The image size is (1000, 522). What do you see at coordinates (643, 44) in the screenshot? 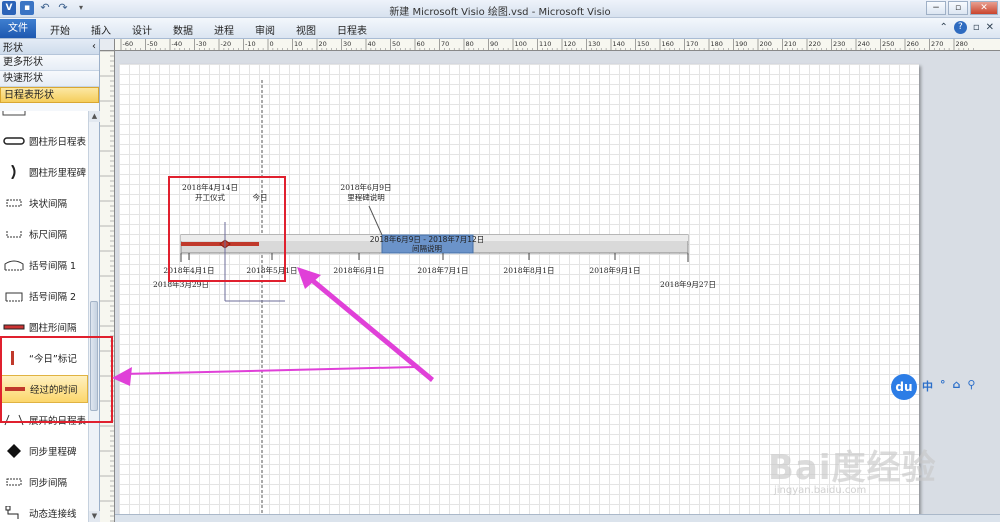
I see `ruler-label: 150` at bounding box center [643, 44].